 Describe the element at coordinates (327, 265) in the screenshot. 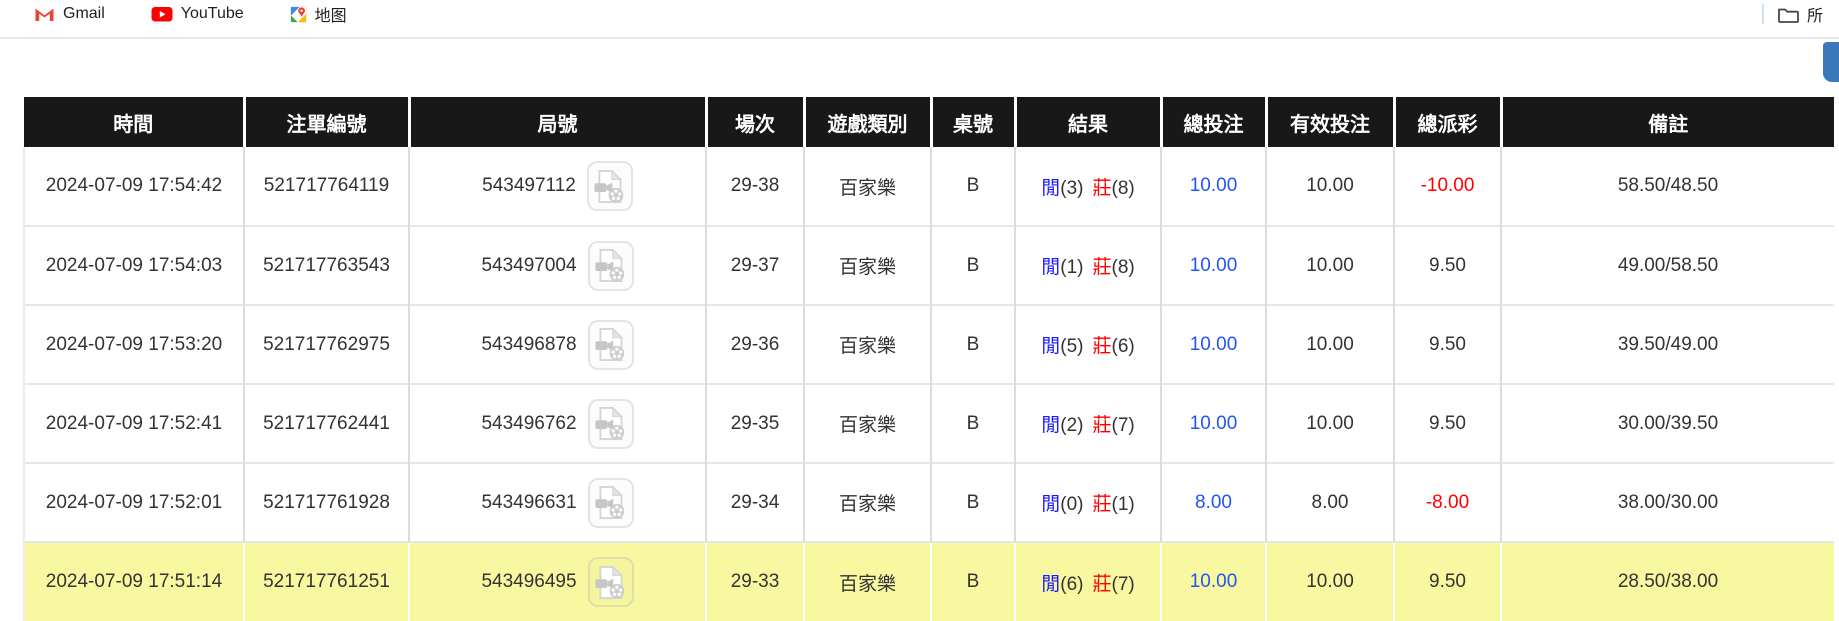

I see `cell-bet-id: 521717763543` at that location.